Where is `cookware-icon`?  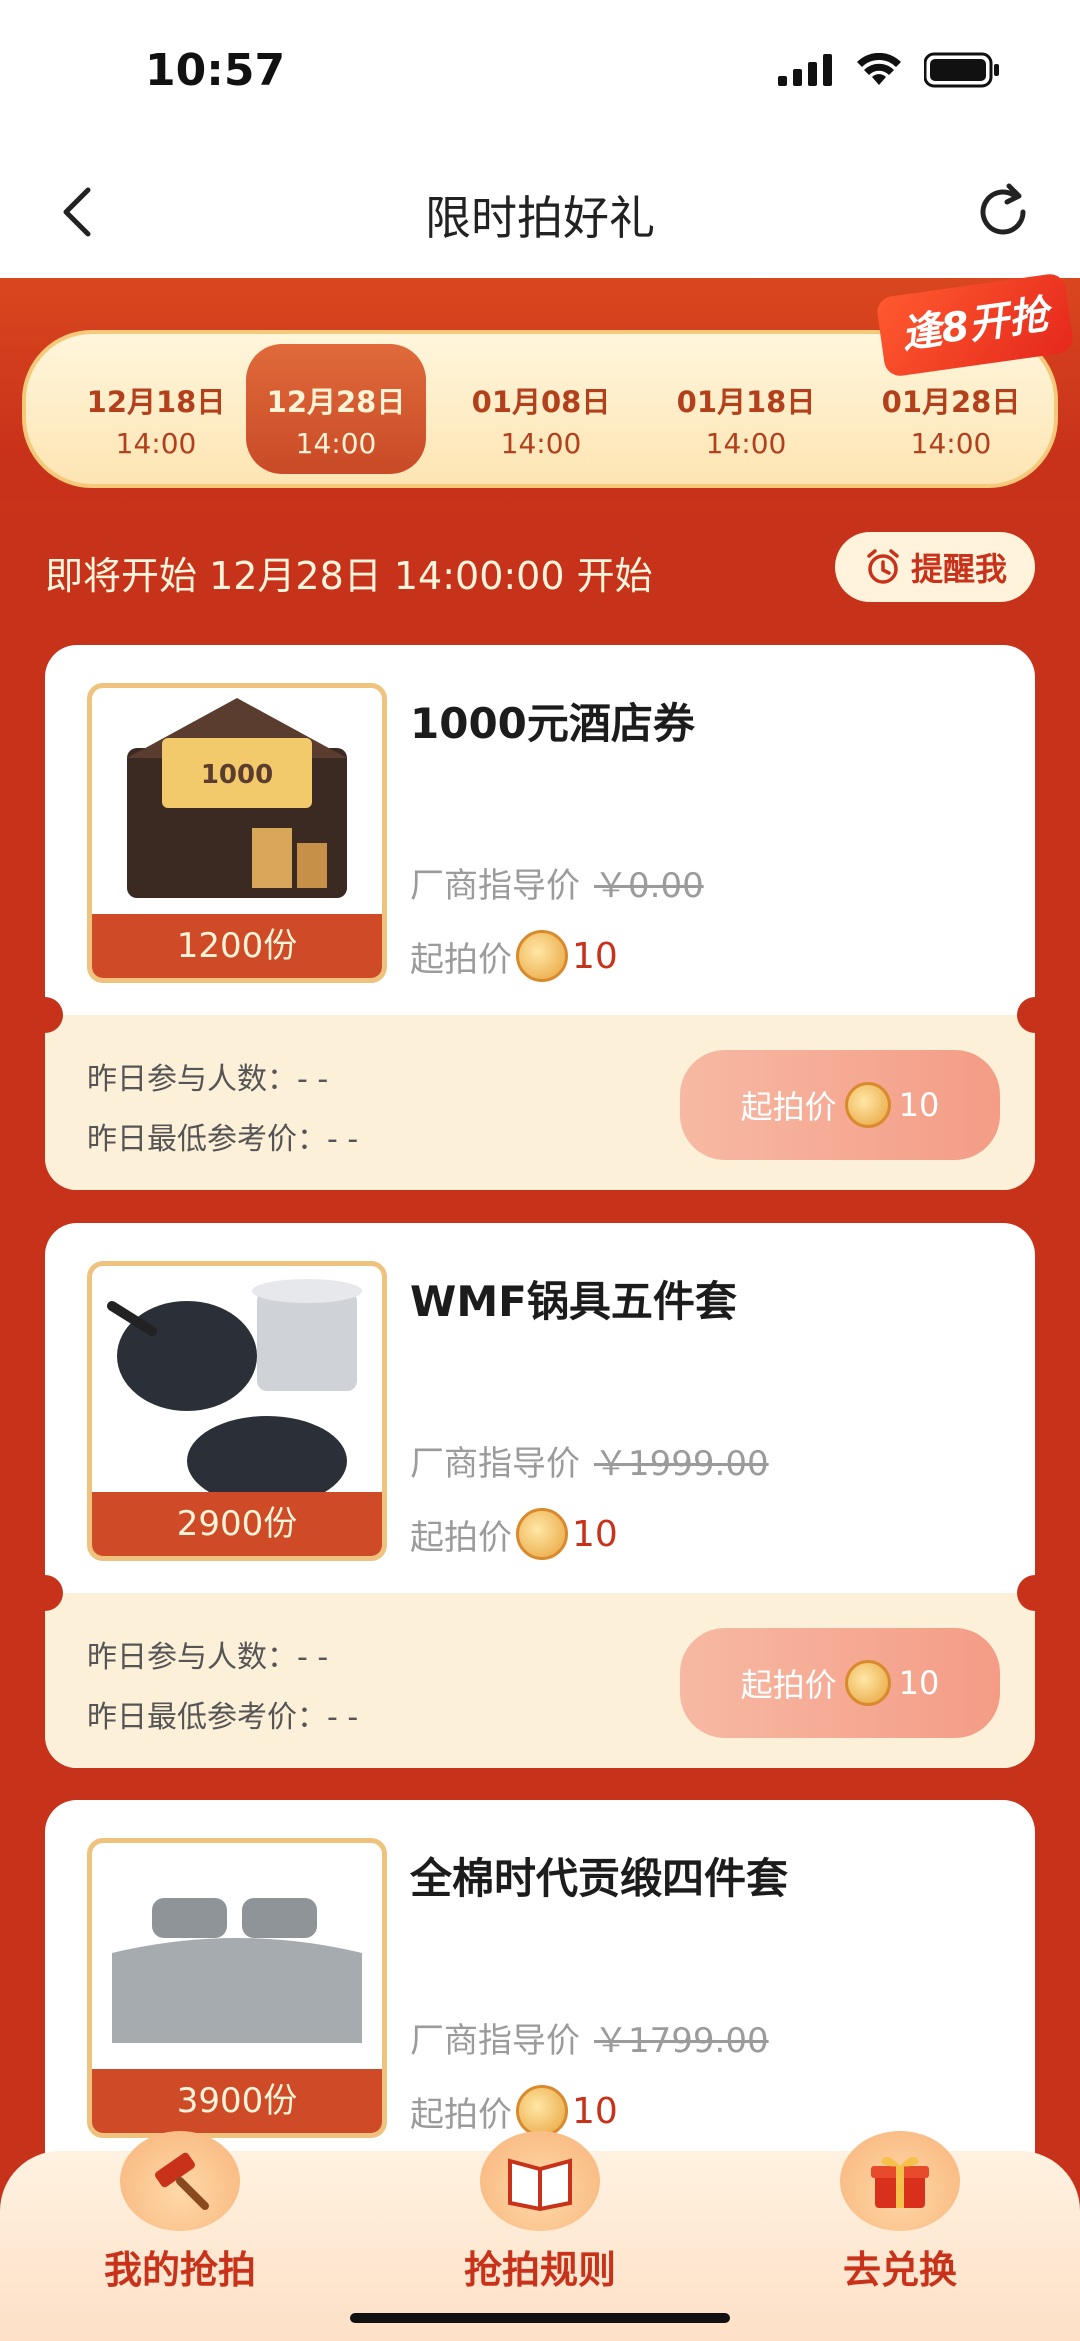
cookware-icon is located at coordinates (234, 1392).